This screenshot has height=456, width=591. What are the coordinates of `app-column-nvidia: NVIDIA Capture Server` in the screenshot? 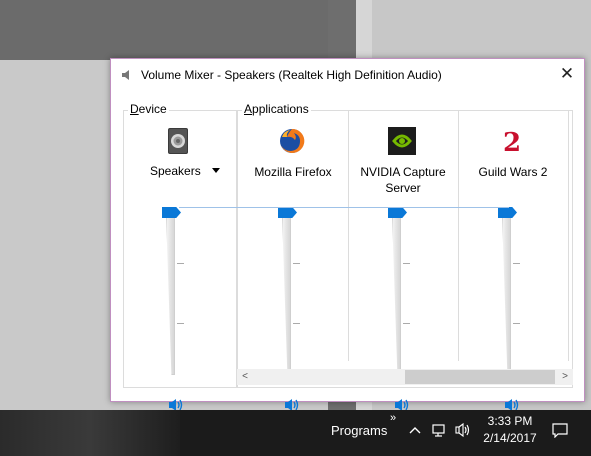 It's located at (403, 261).